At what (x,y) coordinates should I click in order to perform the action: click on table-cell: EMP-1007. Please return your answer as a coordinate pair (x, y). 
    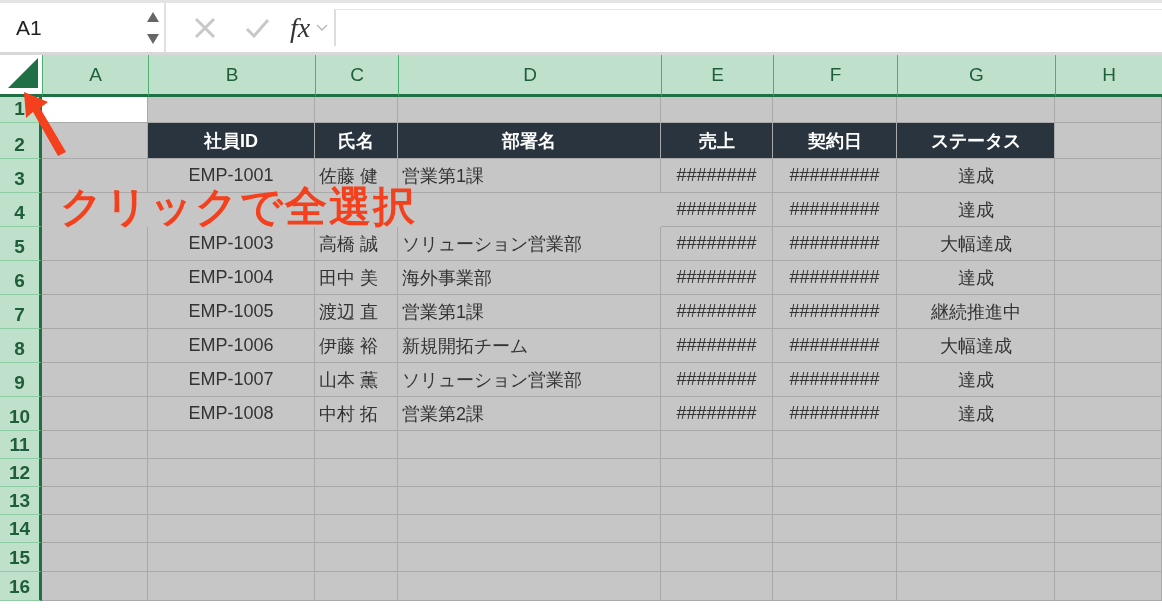
    Looking at the image, I should click on (231, 380).